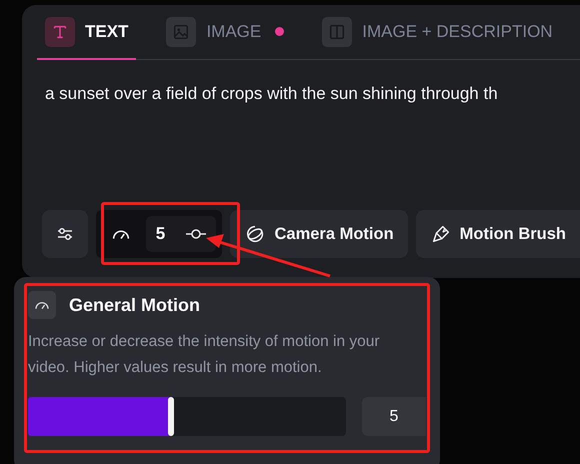  I want to click on toolbar-button: Motion Brush, so click(498, 234).